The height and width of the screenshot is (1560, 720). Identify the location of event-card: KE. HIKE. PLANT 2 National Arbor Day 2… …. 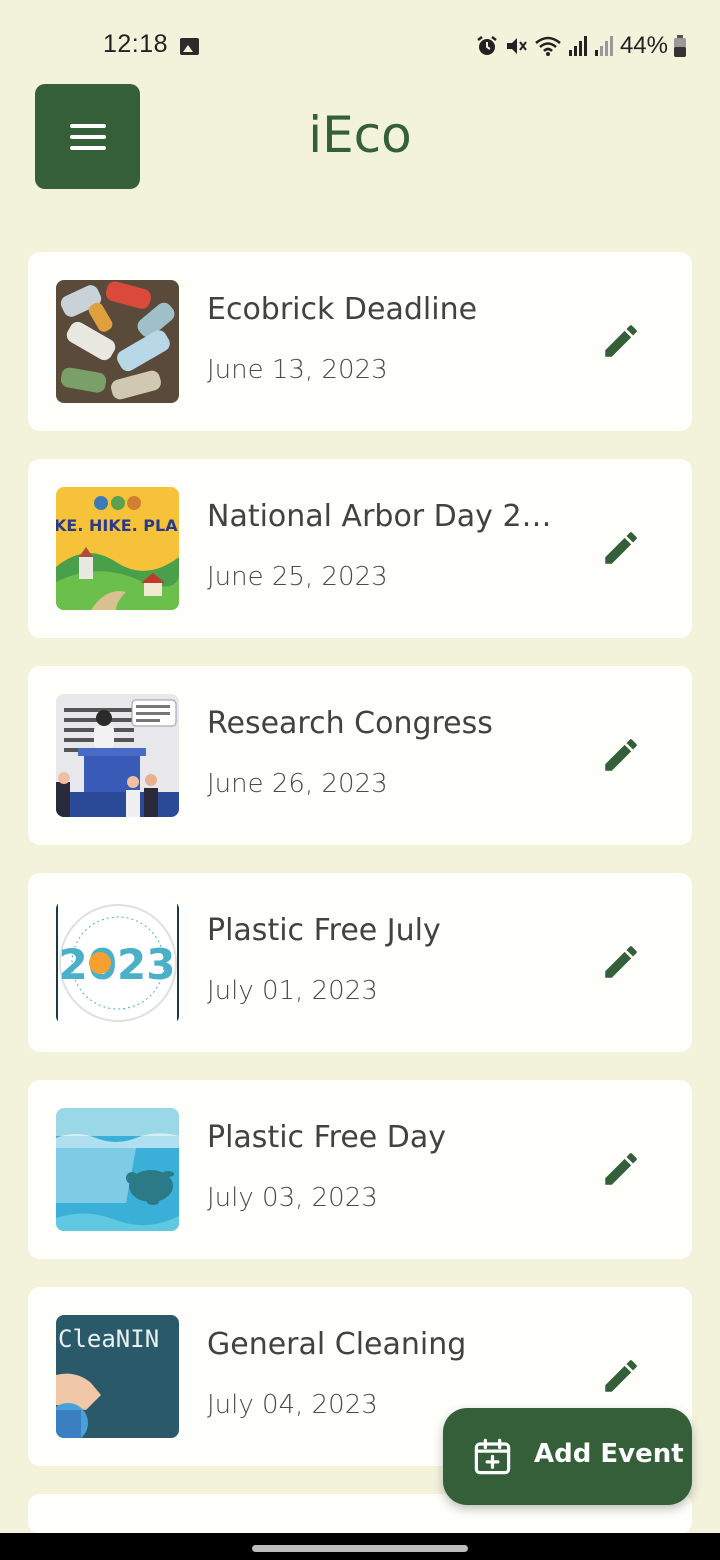
(360, 548).